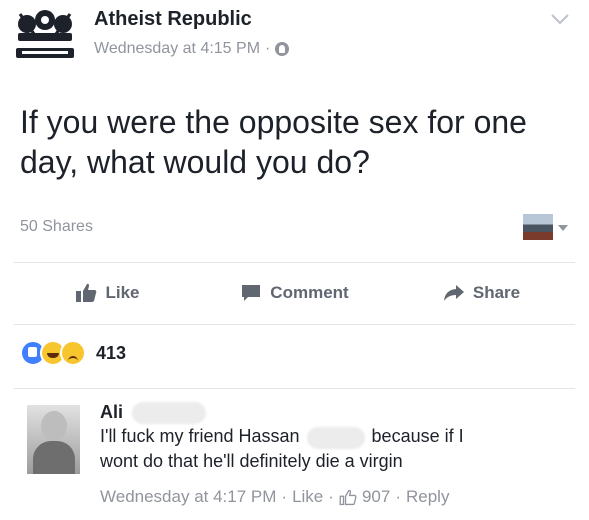  I want to click on thumbs-up-outline-icon, so click(348, 497).